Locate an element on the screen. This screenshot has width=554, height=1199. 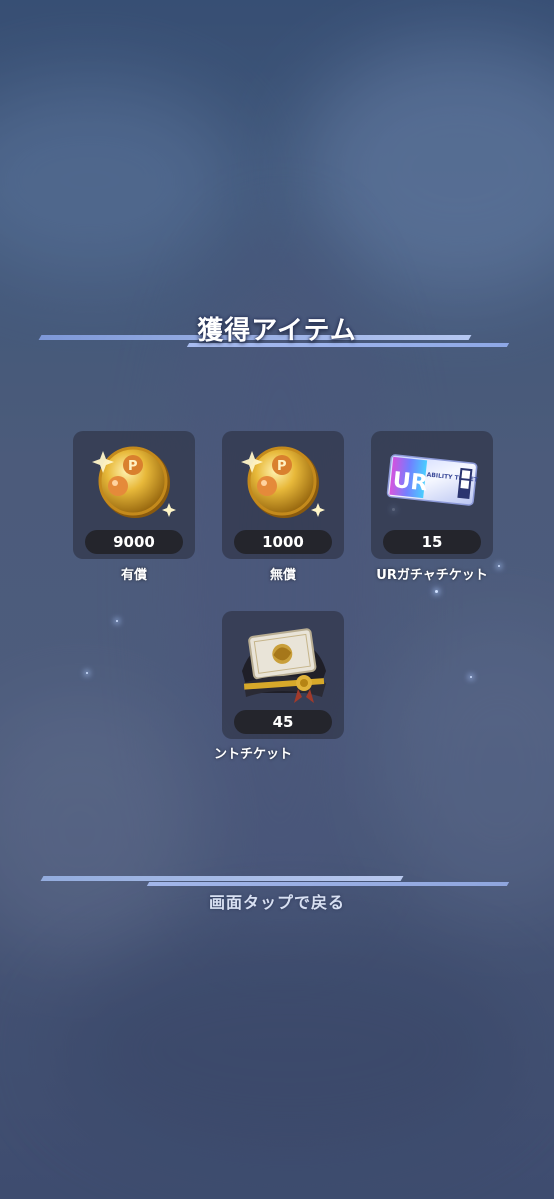
item-name: URガチャチケット is located at coordinates (432, 575).